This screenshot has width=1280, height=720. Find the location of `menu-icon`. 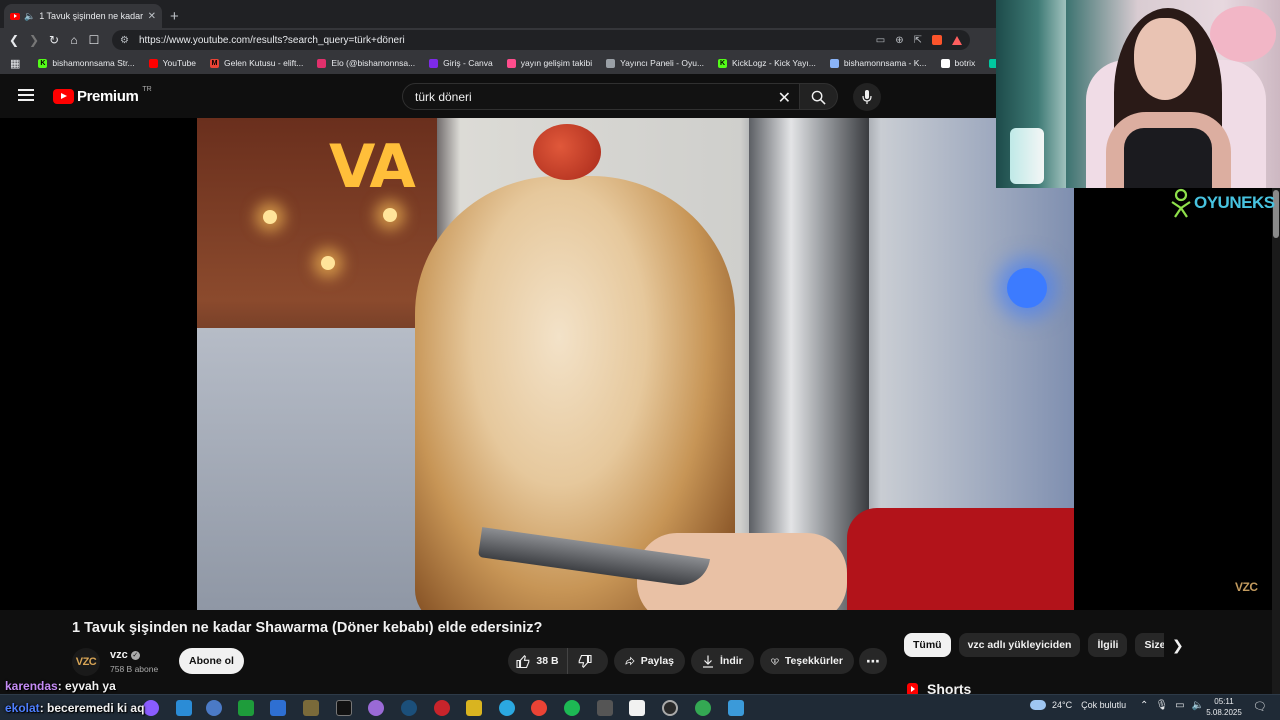

menu-icon is located at coordinates (26, 95).